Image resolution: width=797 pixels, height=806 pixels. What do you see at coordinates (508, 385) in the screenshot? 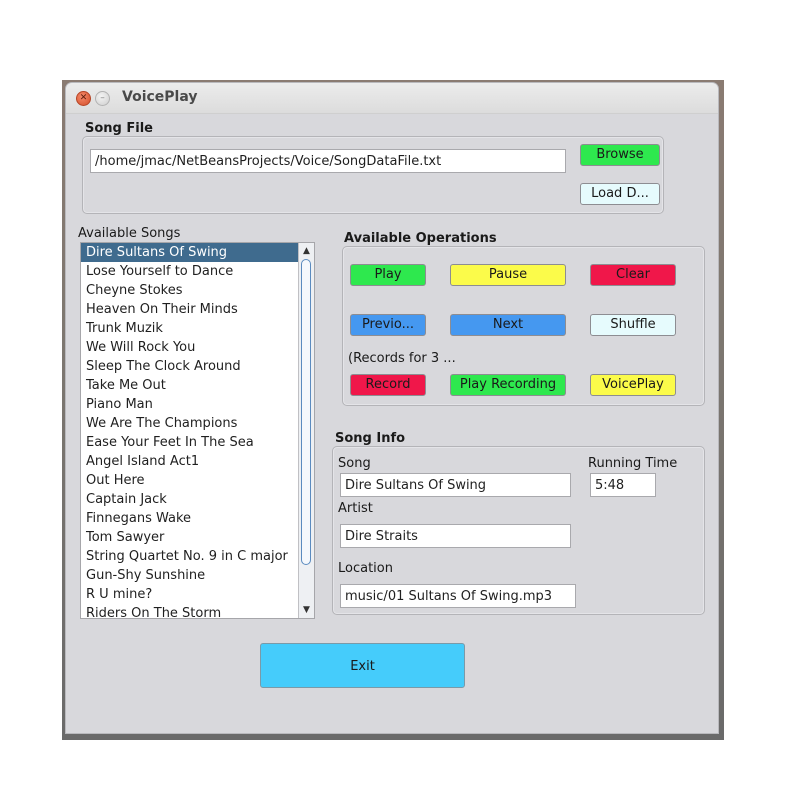
I see `play-recording-button: Play Recording` at bounding box center [508, 385].